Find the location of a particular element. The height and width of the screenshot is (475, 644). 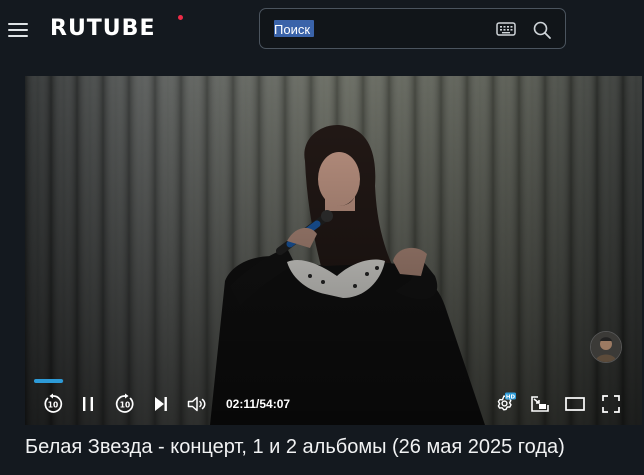

settings-hd-icon: HD is located at coordinates (504, 404).